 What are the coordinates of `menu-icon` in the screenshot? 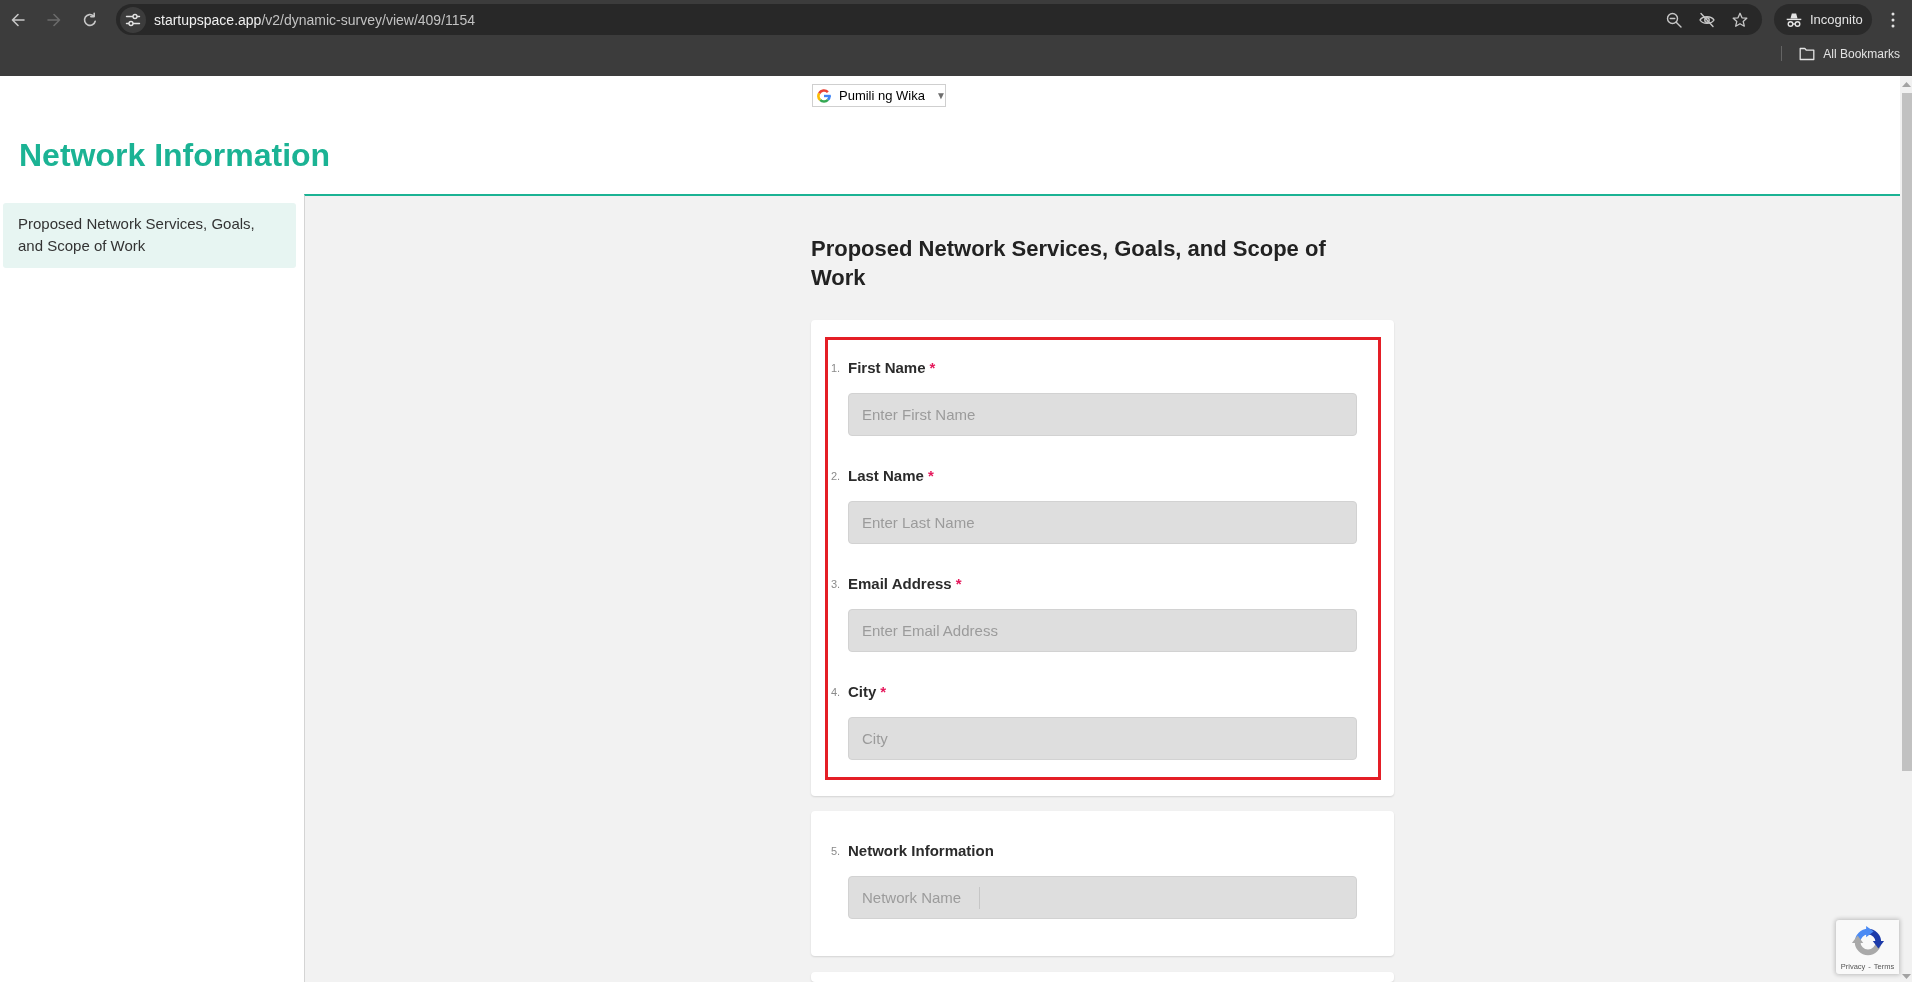 It's located at (1893, 19).